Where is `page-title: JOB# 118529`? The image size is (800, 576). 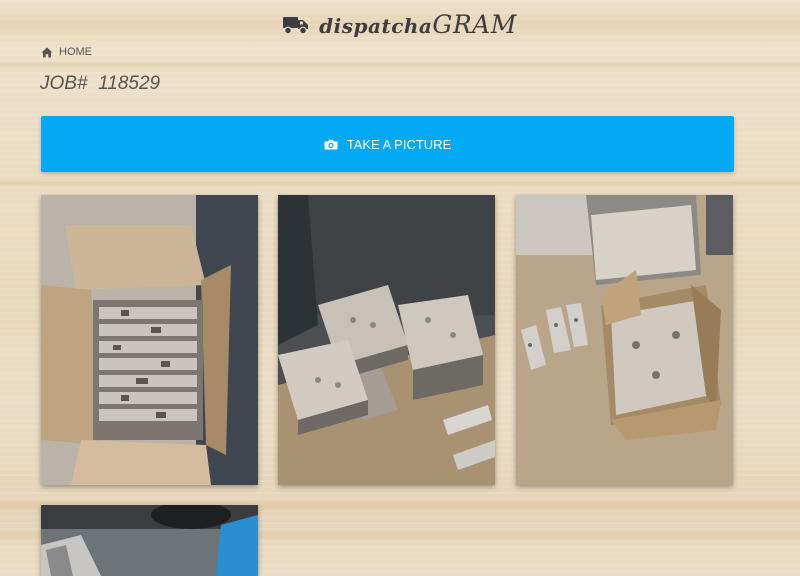 page-title: JOB# 118529 is located at coordinates (100, 84).